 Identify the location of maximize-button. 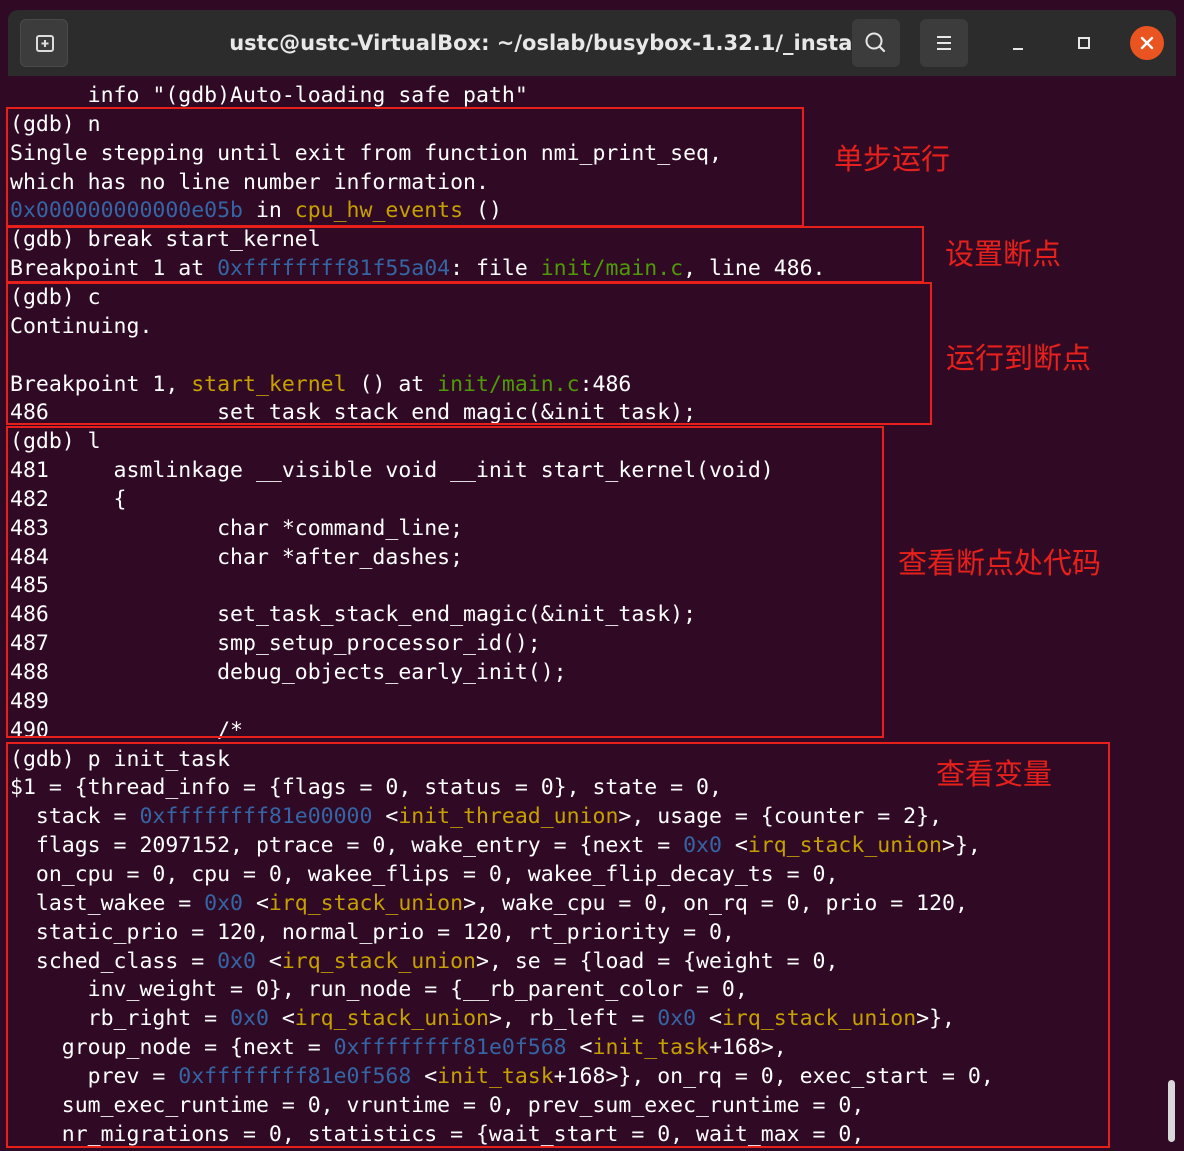
(1084, 43).